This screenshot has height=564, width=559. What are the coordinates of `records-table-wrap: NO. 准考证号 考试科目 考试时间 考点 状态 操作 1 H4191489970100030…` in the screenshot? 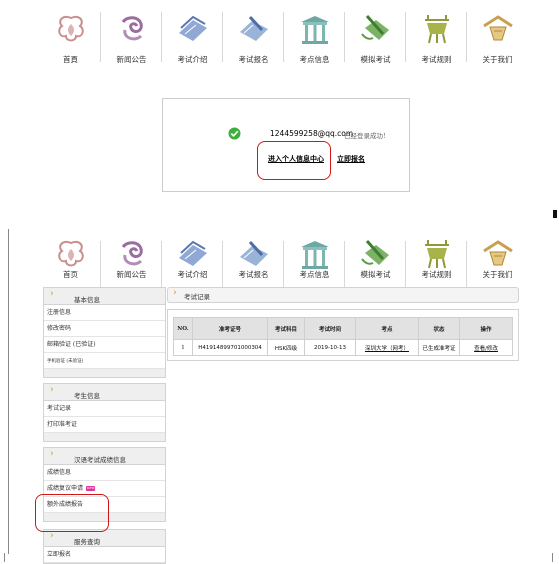 It's located at (343, 335).